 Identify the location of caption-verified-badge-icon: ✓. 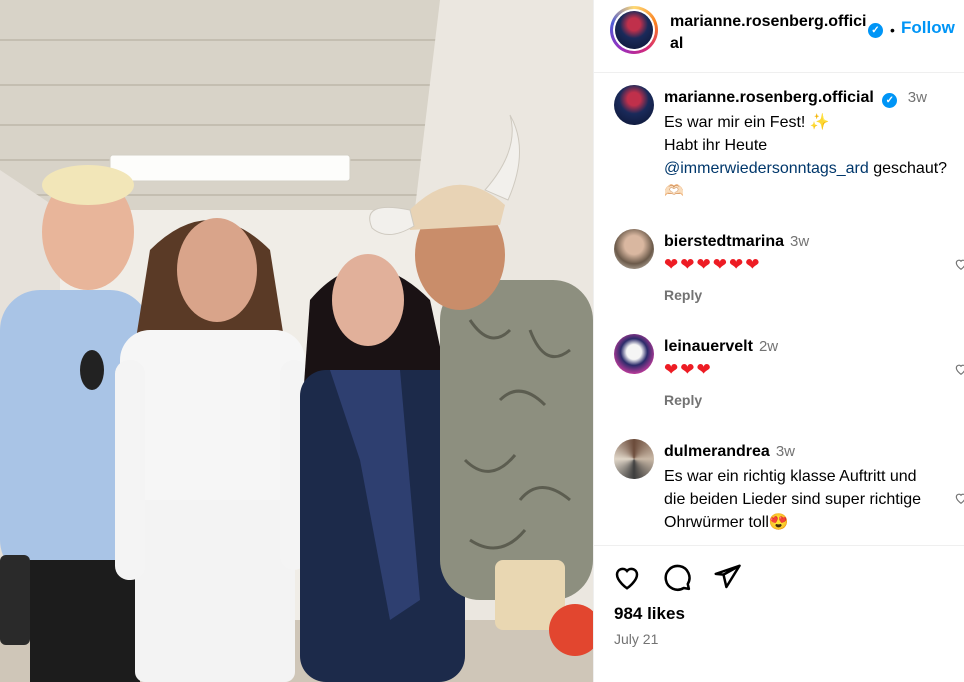
(890, 100).